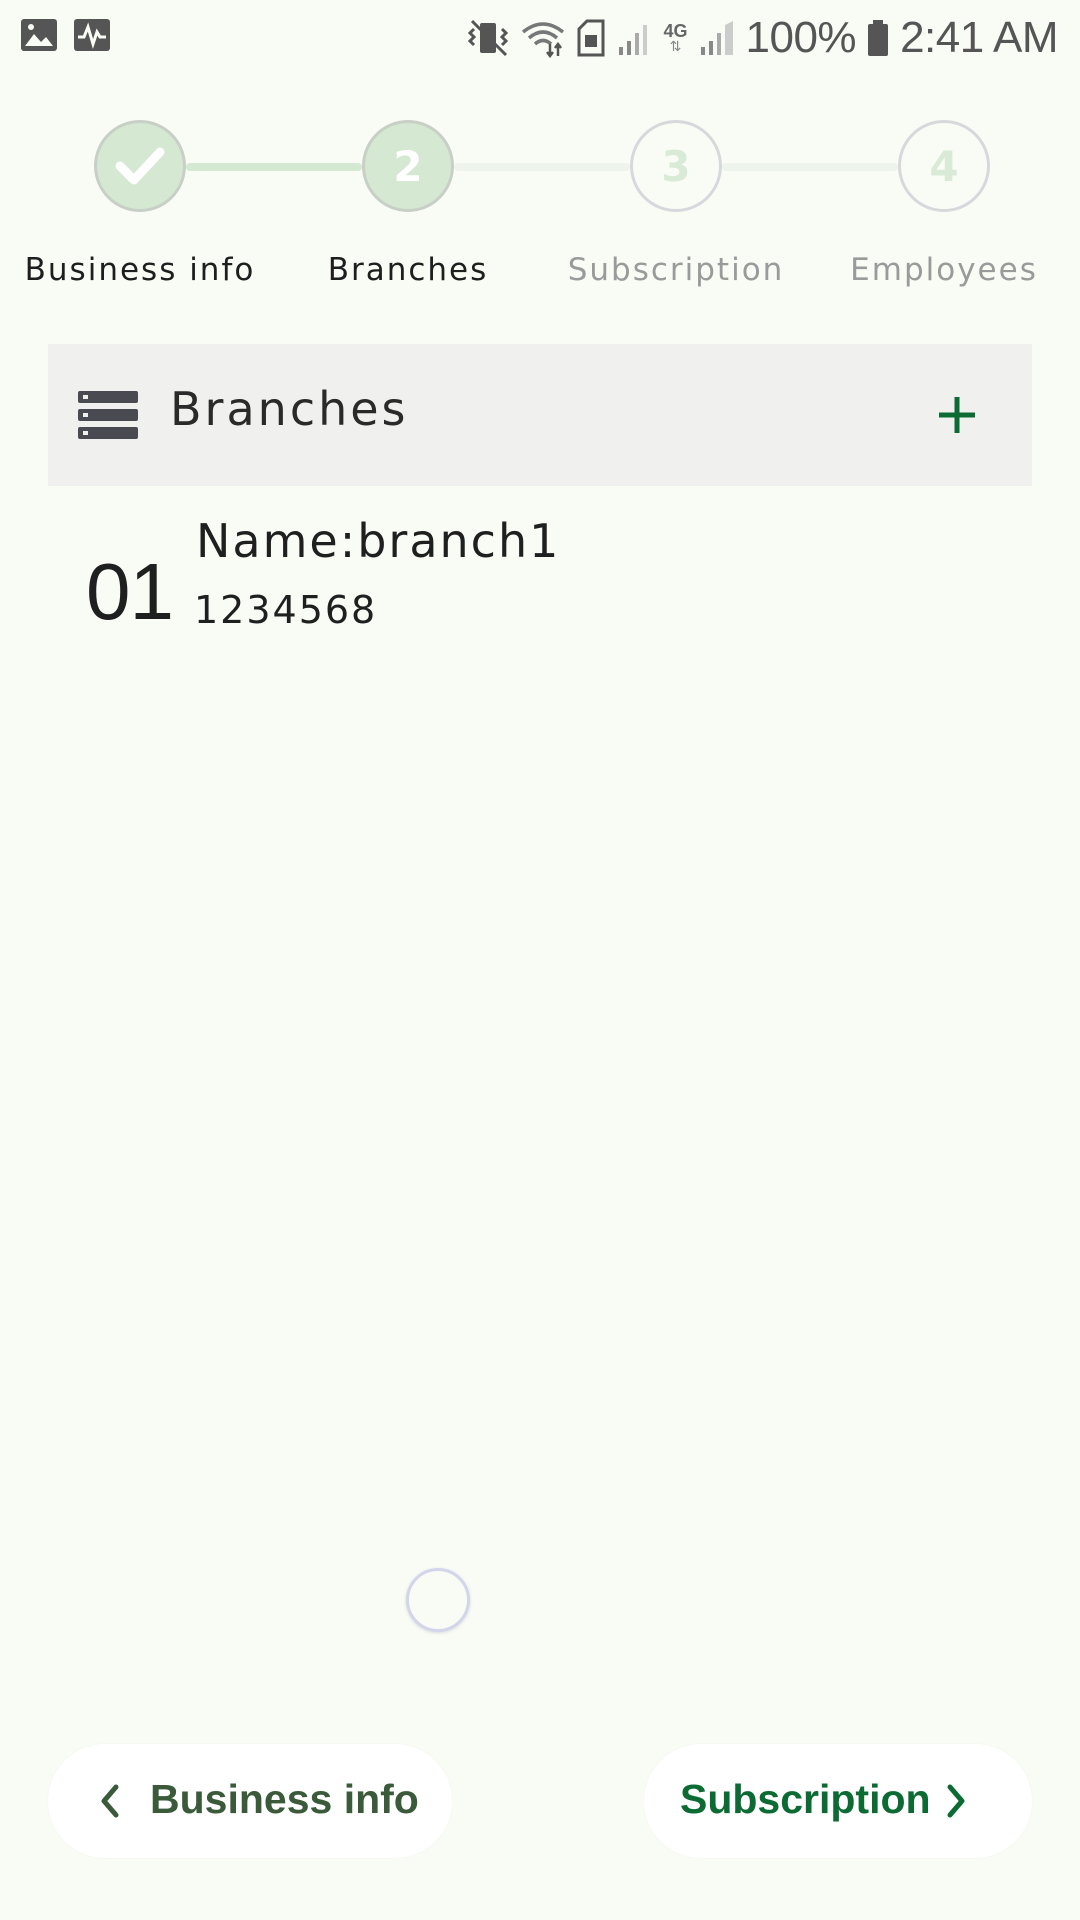 The height and width of the screenshot is (1920, 1080). What do you see at coordinates (944, 166) in the screenshot?
I see `step-4-circle: 4` at bounding box center [944, 166].